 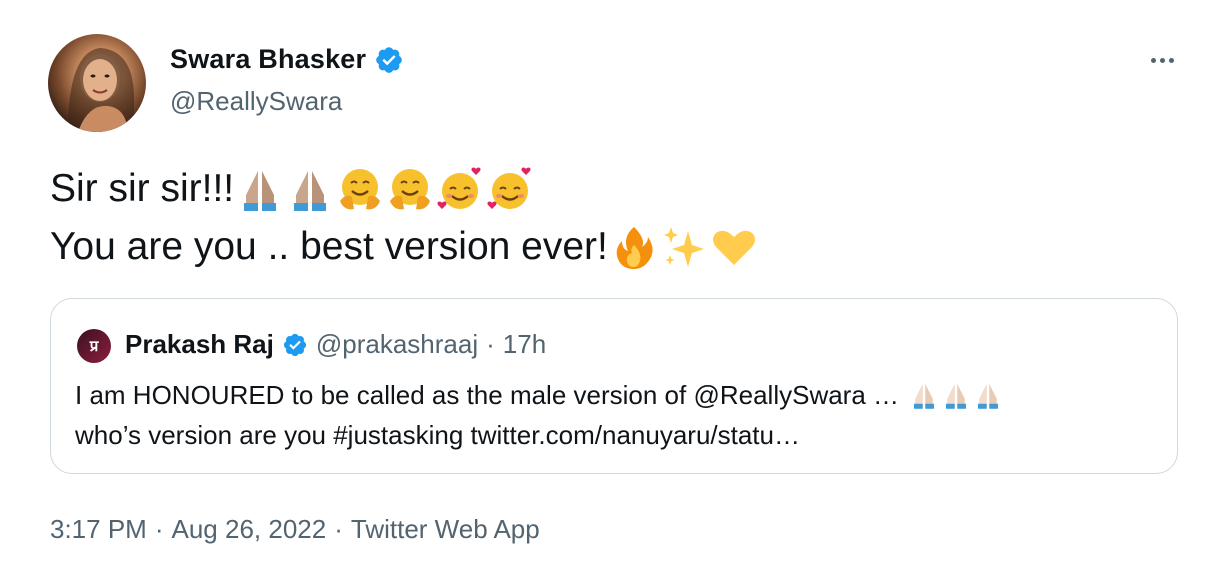 What do you see at coordinates (610, 189) in the screenshot?
I see `tweet-line-1: Sir sir sir!!!` at bounding box center [610, 189].